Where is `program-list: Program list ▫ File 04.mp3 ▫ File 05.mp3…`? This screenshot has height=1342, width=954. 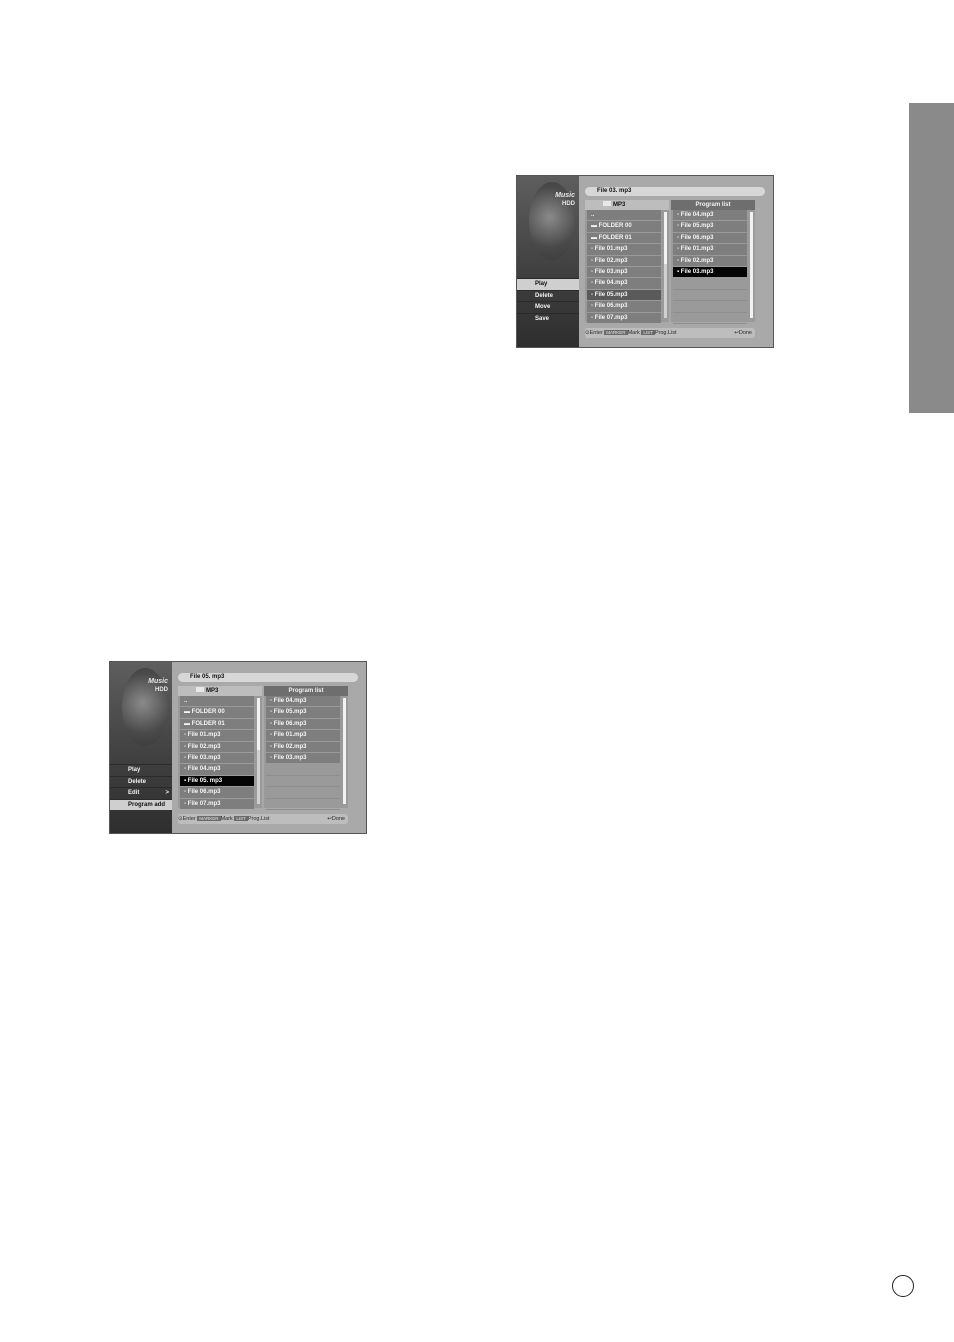 program-list: Program list ▫ File 04.mp3 ▫ File 05.mp3… is located at coordinates (306, 748).